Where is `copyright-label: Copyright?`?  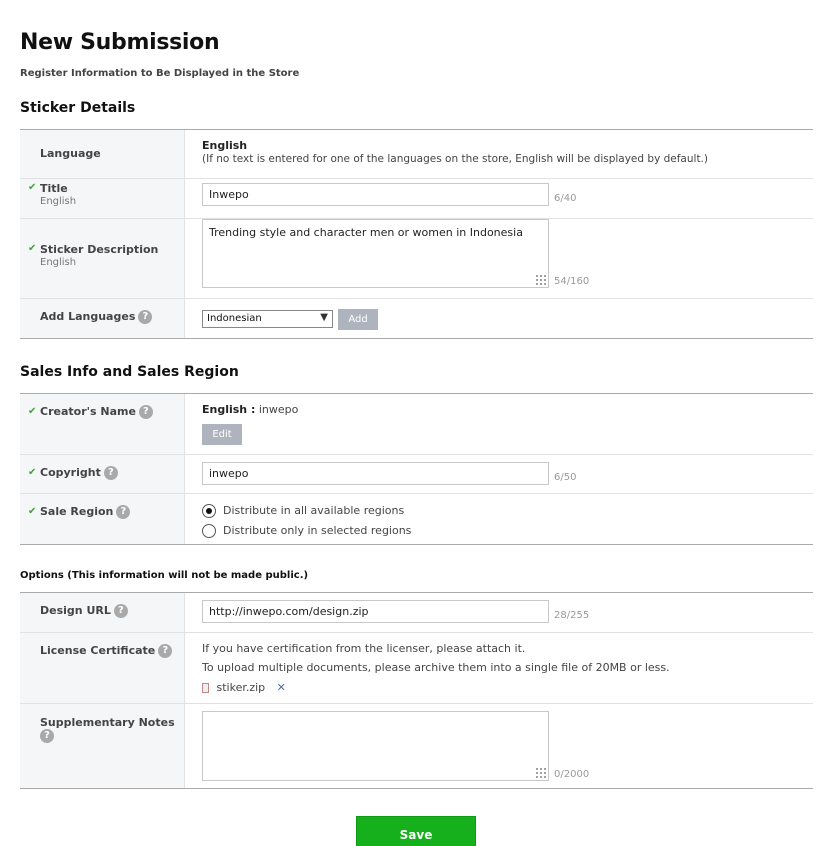
copyright-label: Copyright? is located at coordinates (79, 473).